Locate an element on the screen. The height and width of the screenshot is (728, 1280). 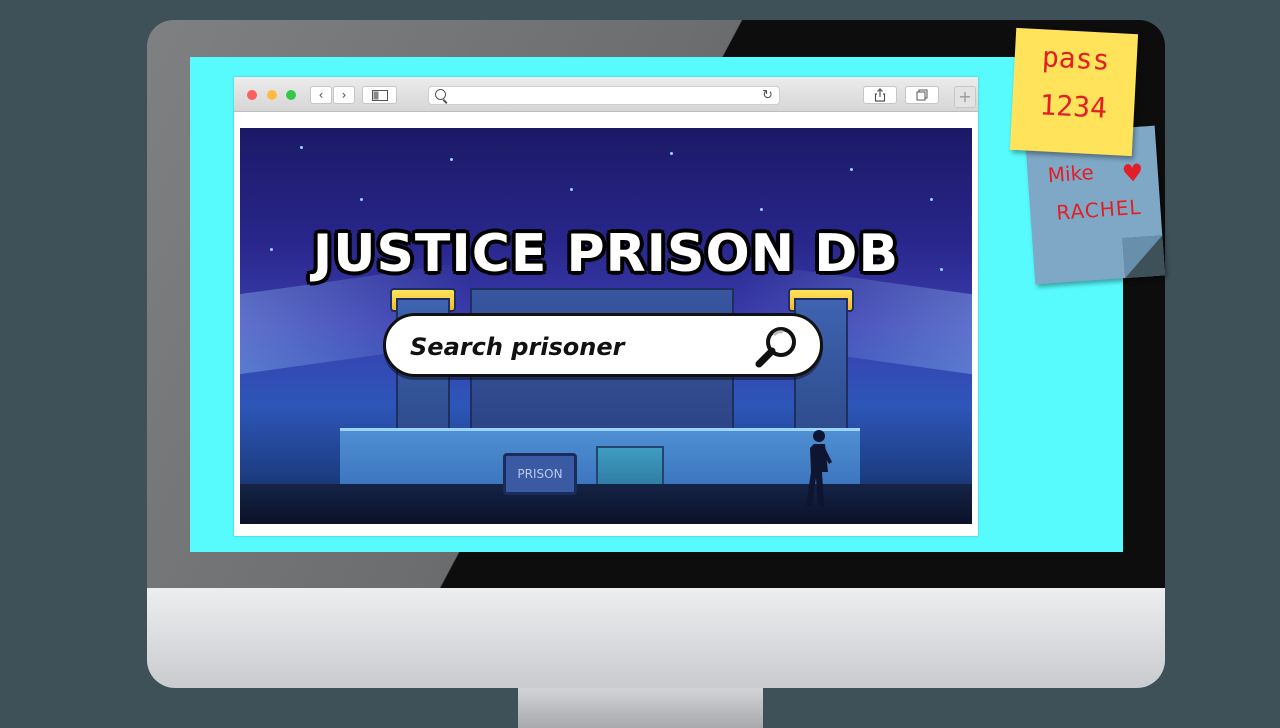
browser-toolbar: ‹ › ↻ + is located at coordinates (606, 94).